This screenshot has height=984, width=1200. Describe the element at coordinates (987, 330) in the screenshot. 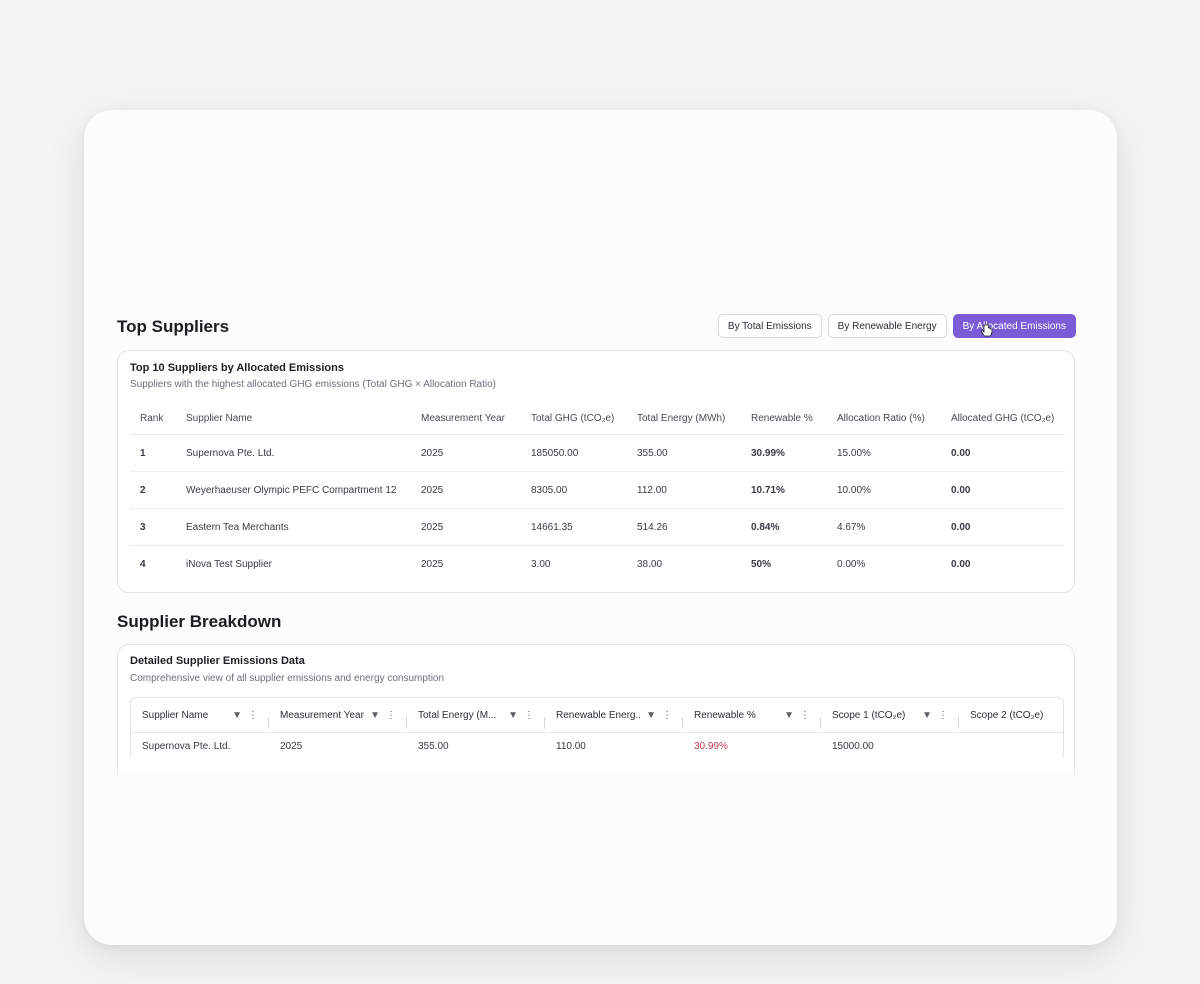

I see `hand-cursor-icon` at that location.